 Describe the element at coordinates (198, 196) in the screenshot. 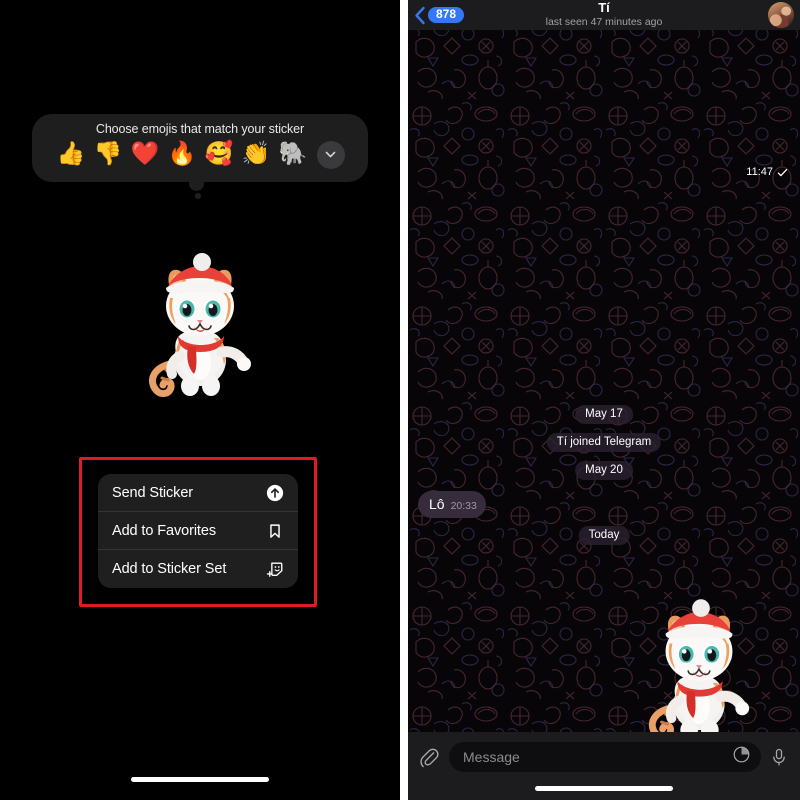

I see `callout-tail-dot` at that location.